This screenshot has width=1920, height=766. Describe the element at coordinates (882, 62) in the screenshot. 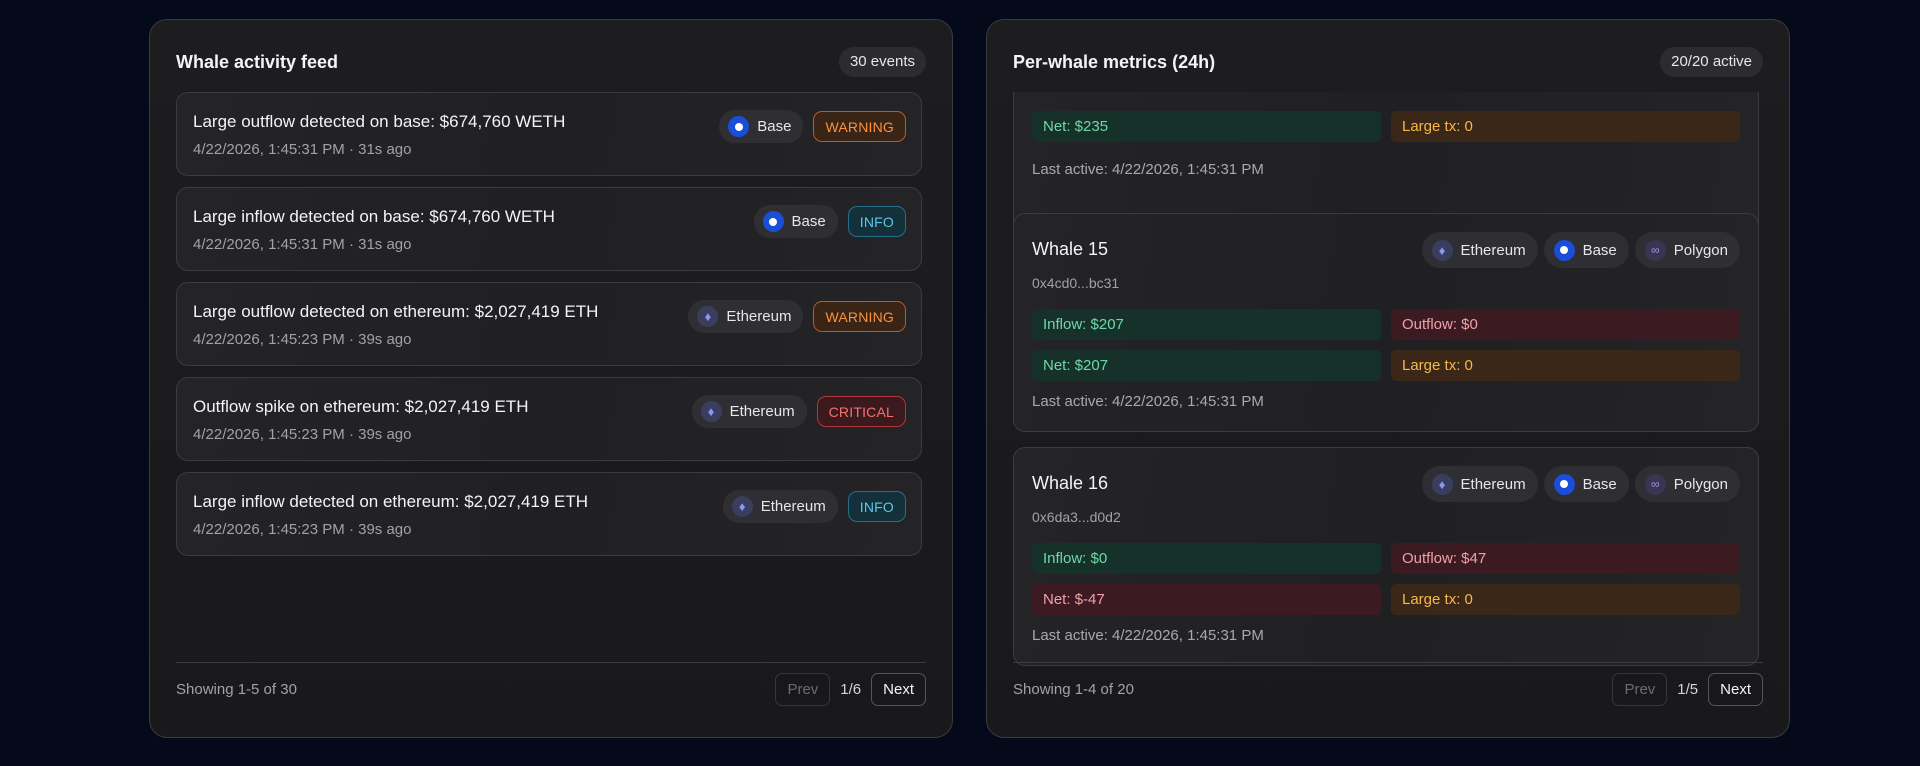

I see `feed-event-count: 30 events` at that location.